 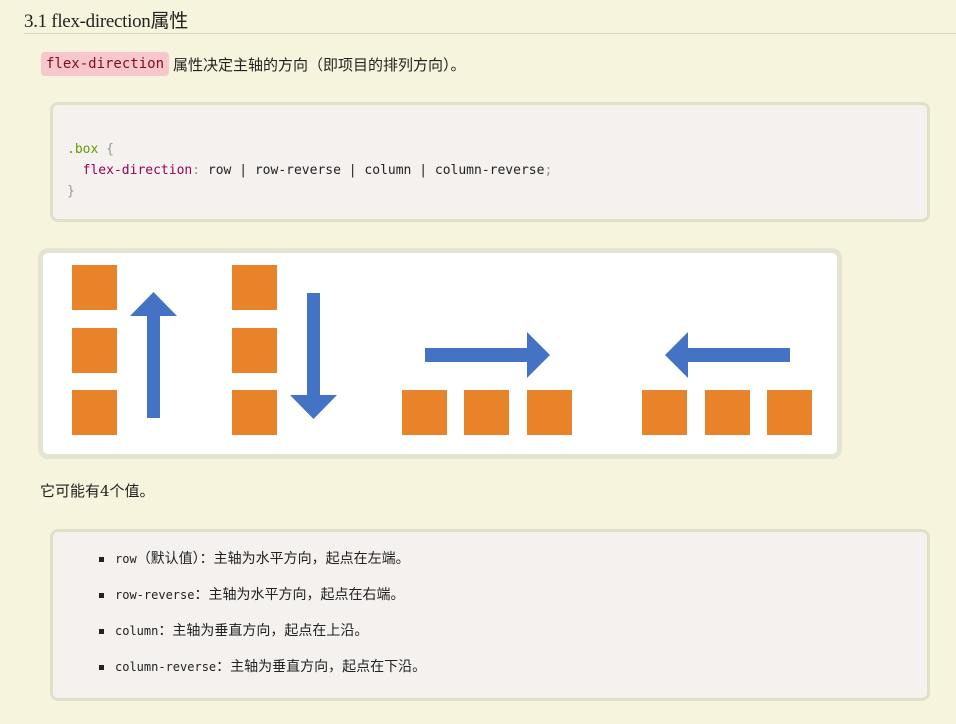 What do you see at coordinates (71, 191) in the screenshot?
I see `code-close-brace: }` at bounding box center [71, 191].